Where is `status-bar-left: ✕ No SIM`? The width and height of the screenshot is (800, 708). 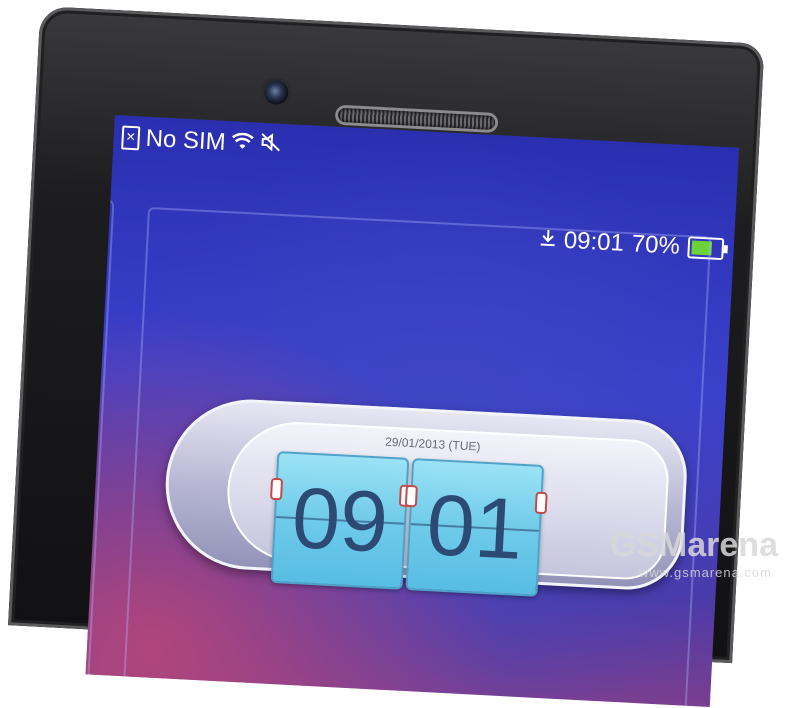 status-bar-left: ✕ No SIM is located at coordinates (201, 141).